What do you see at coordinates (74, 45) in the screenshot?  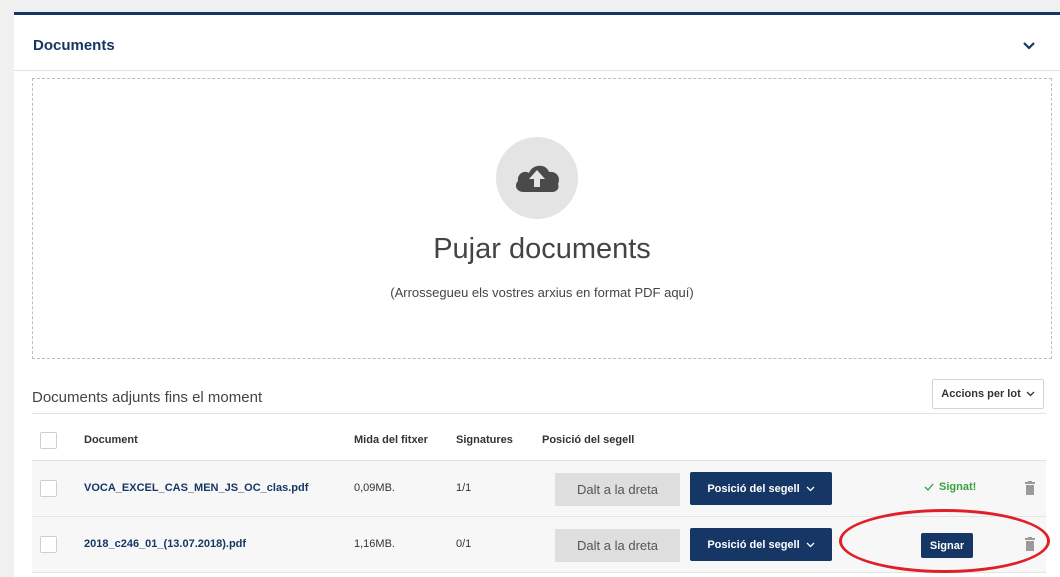 I see `panel-title: Documents` at bounding box center [74, 45].